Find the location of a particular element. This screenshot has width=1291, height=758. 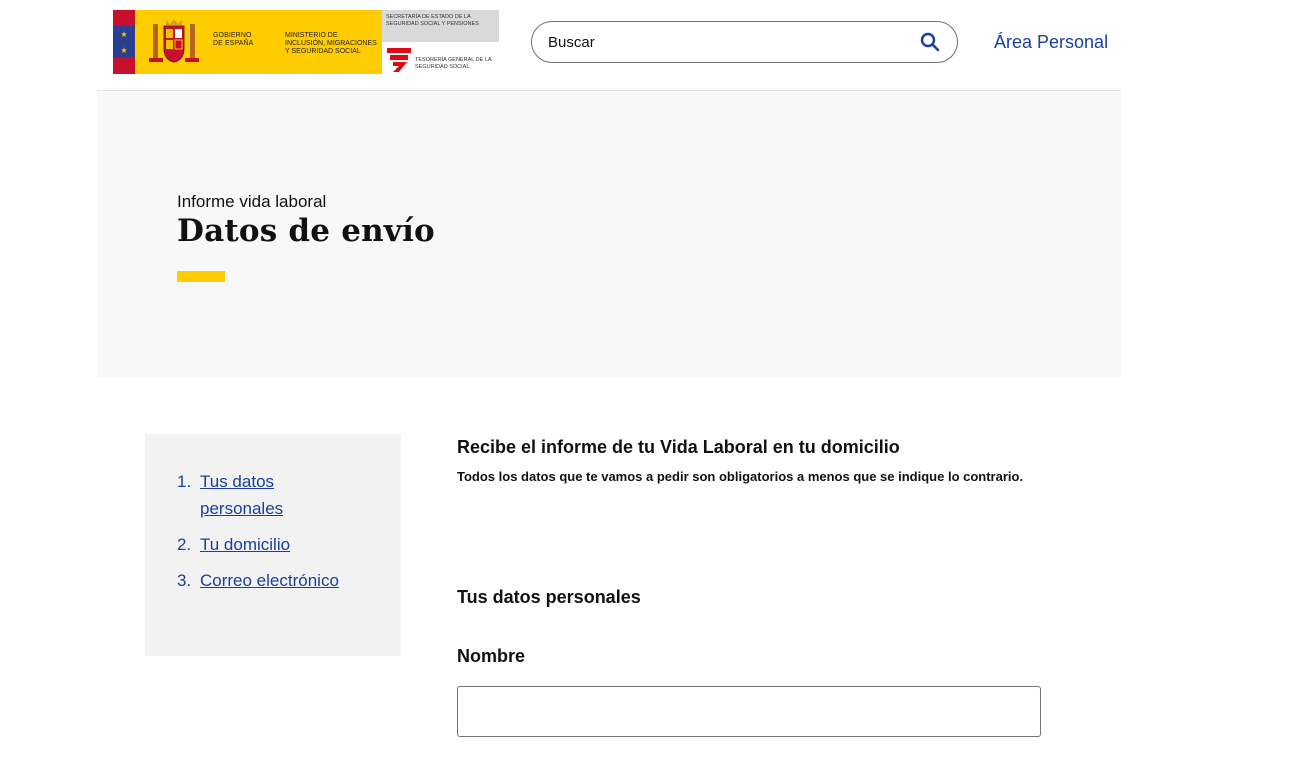

coat-of-arms-icon is located at coordinates (174, 41).